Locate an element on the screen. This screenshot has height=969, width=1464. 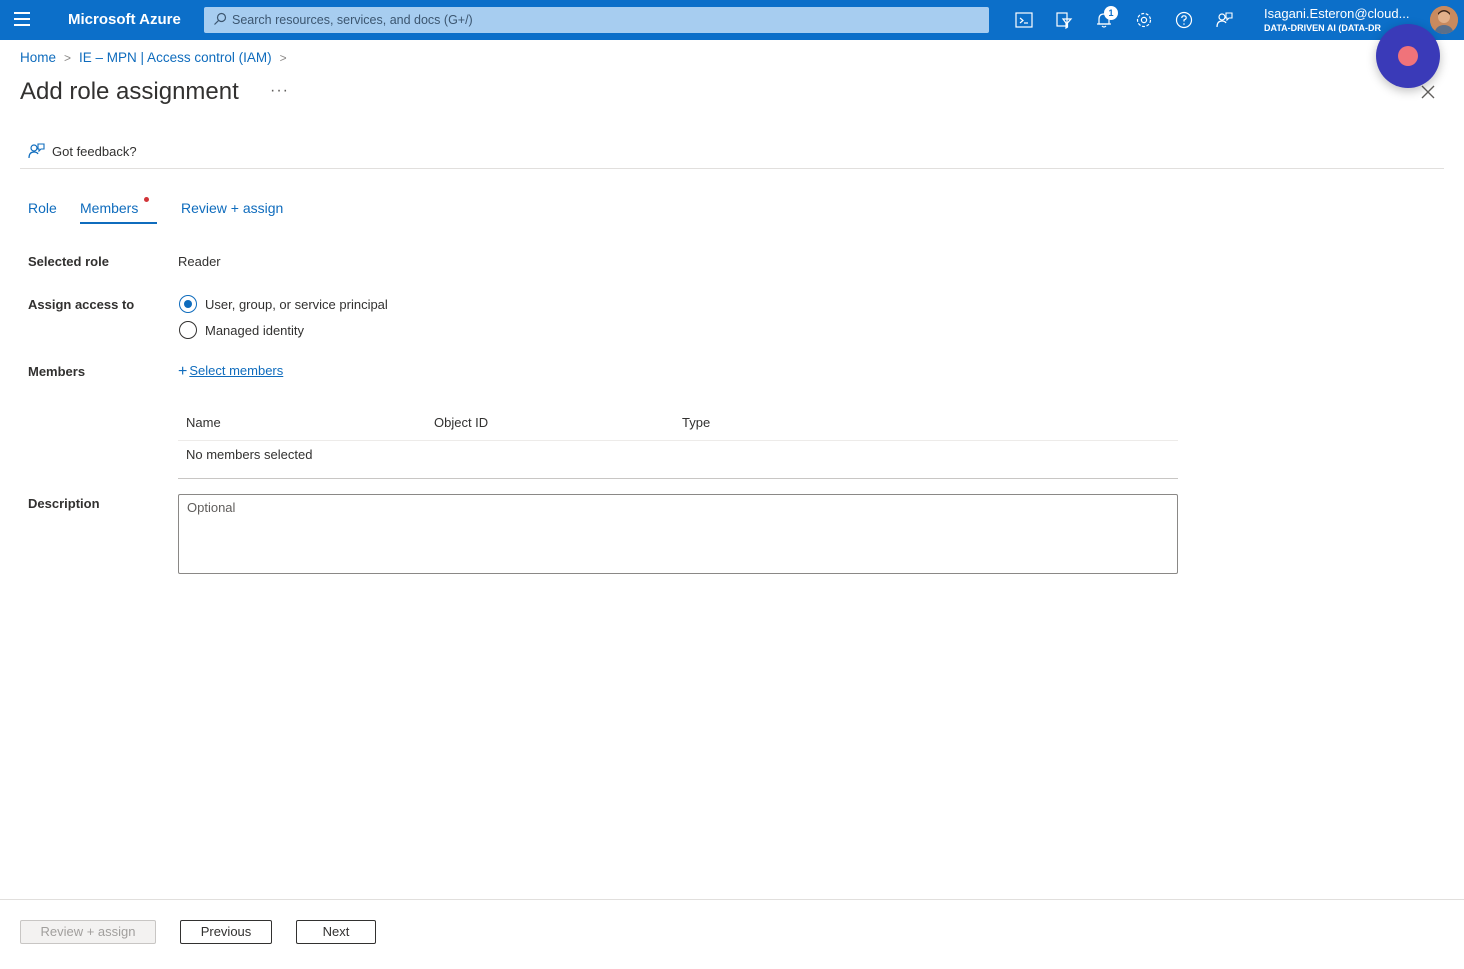
hamburger-menu-icon is located at coordinates (24, 20).